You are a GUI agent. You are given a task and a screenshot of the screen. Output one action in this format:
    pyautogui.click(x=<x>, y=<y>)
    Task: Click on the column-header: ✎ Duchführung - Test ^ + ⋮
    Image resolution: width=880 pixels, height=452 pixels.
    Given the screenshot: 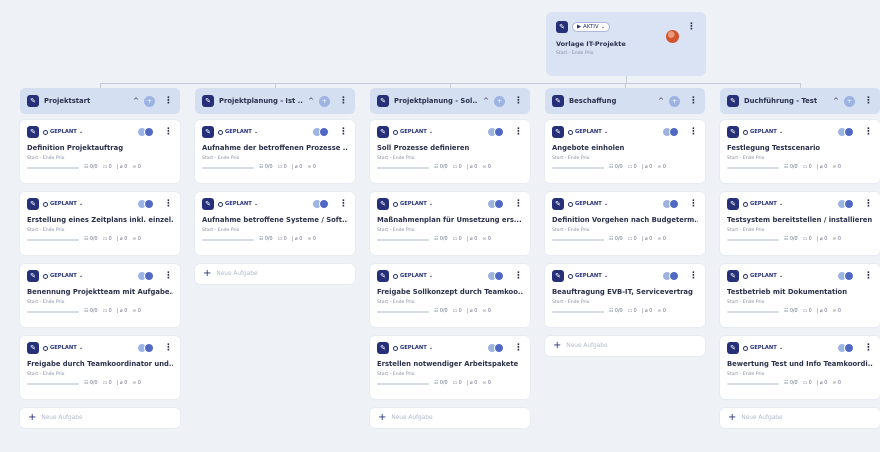 What is the action you would take?
    pyautogui.click(x=800, y=101)
    